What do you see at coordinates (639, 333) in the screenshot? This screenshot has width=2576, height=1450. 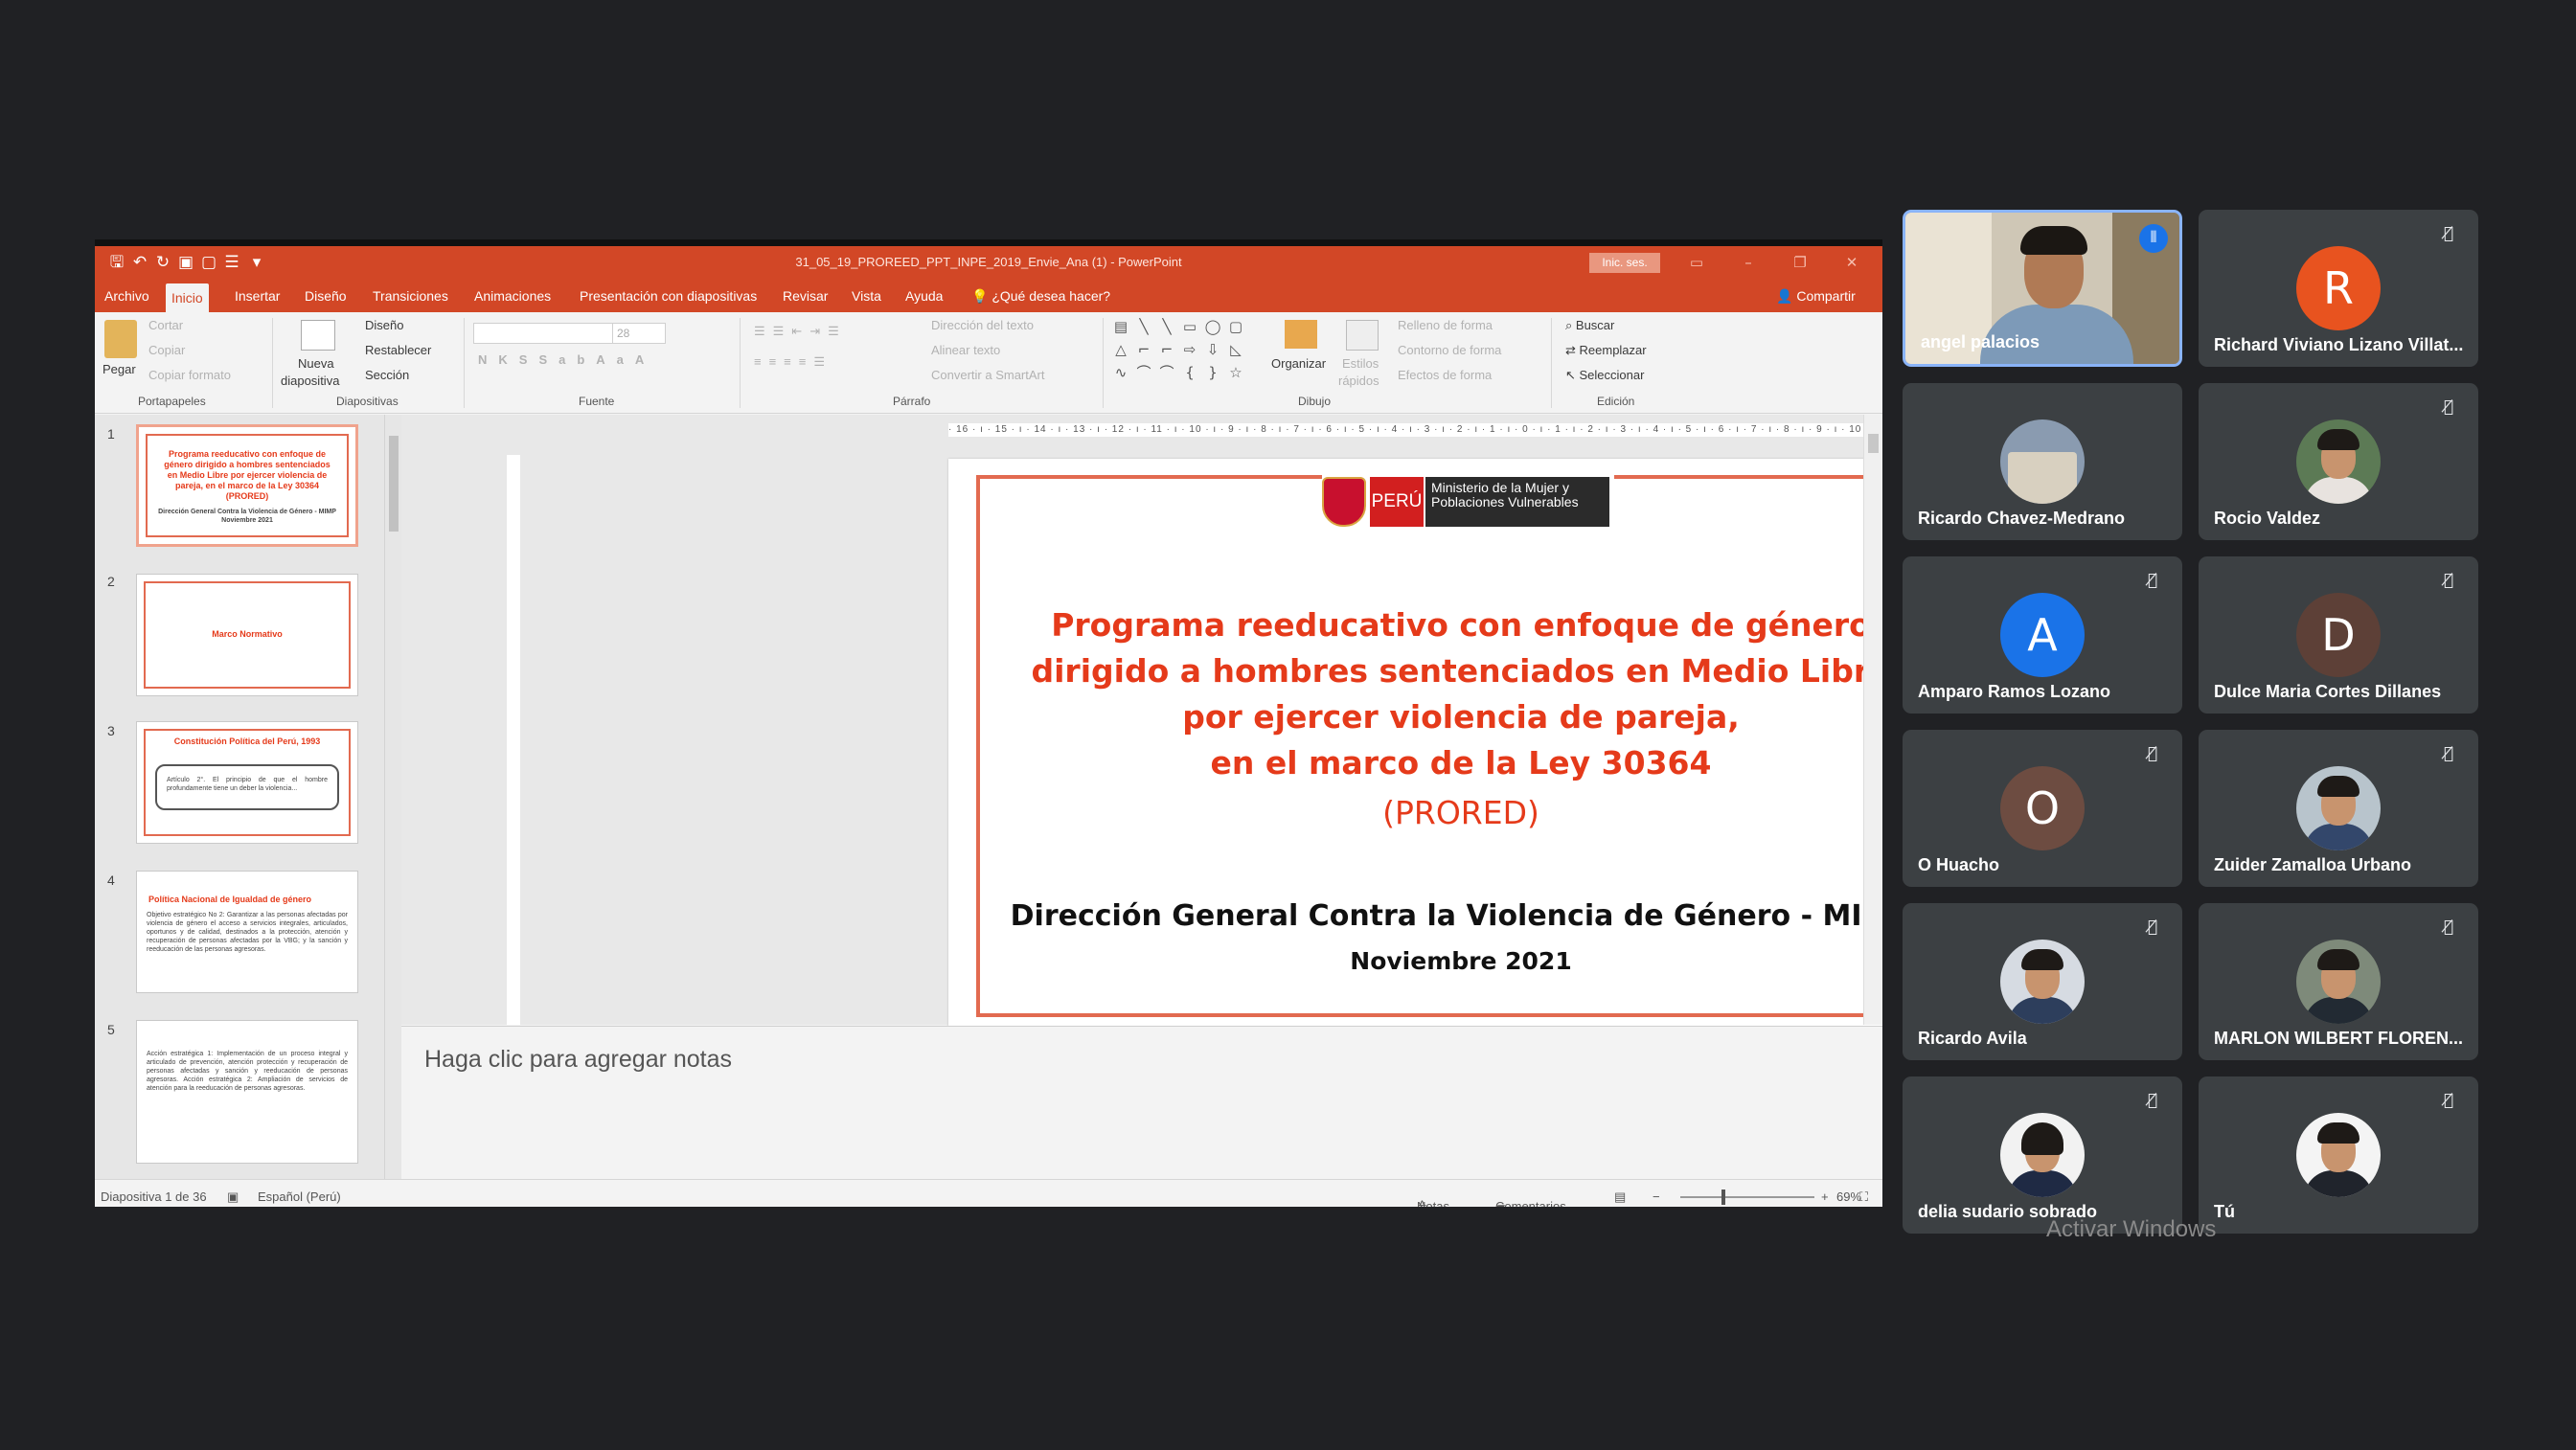 I see `font-size-input: 28` at bounding box center [639, 333].